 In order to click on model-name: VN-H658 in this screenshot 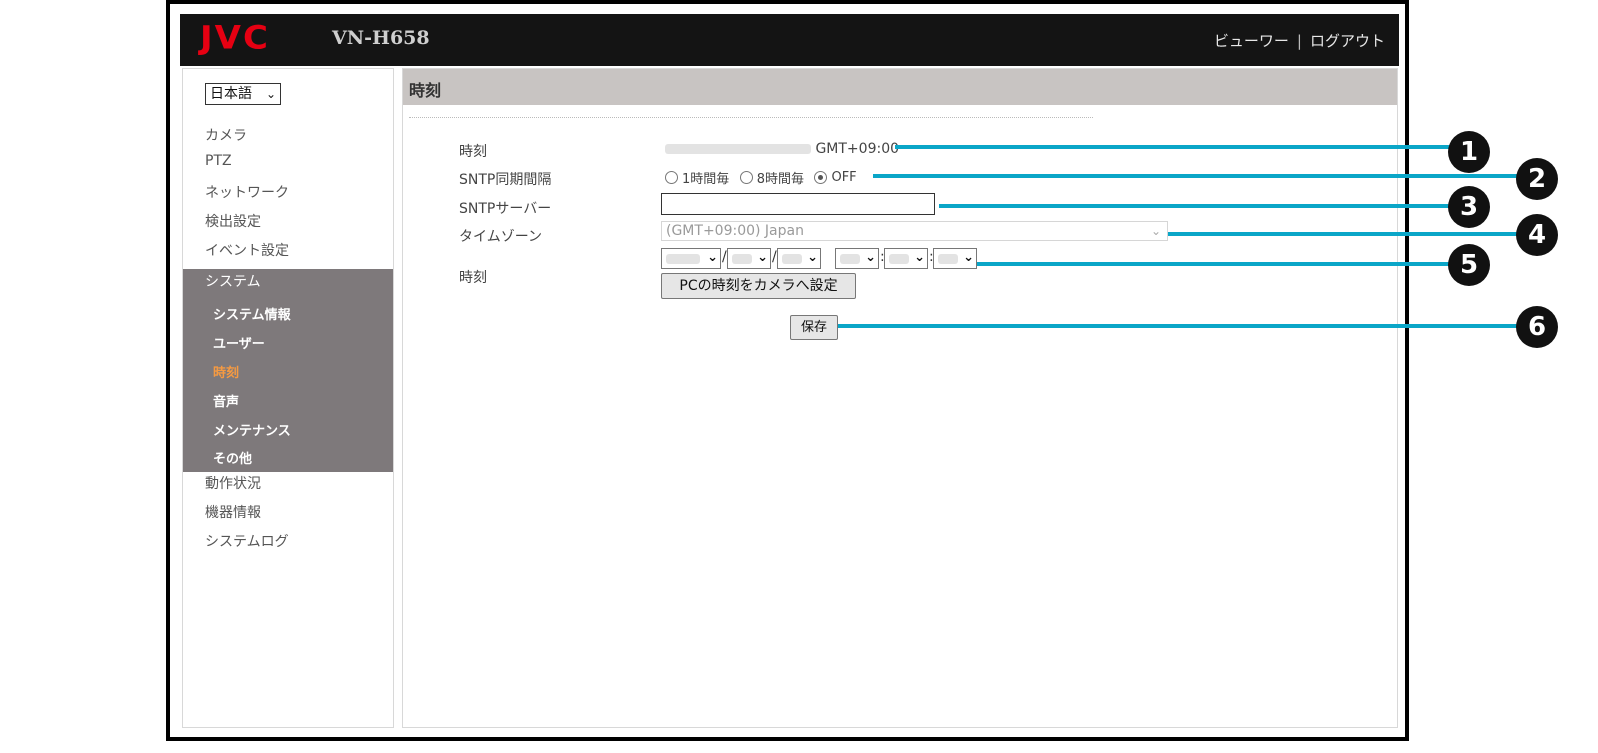, I will do `click(381, 38)`.